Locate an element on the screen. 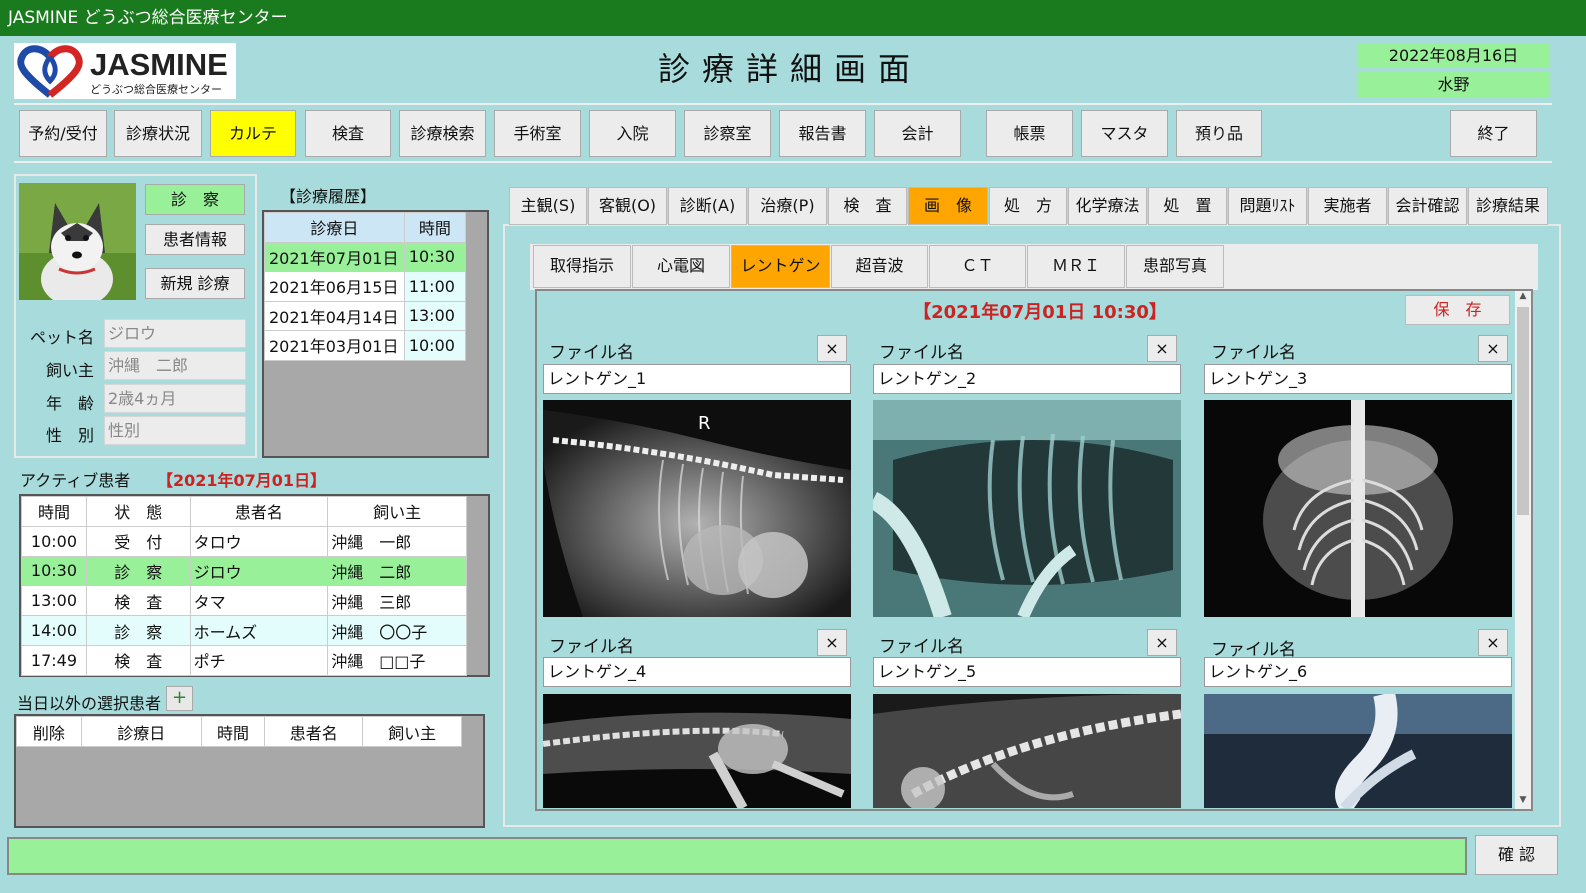  active-row: 10:00 受 付タロウ 沖縄 一郎 is located at coordinates (244, 541).